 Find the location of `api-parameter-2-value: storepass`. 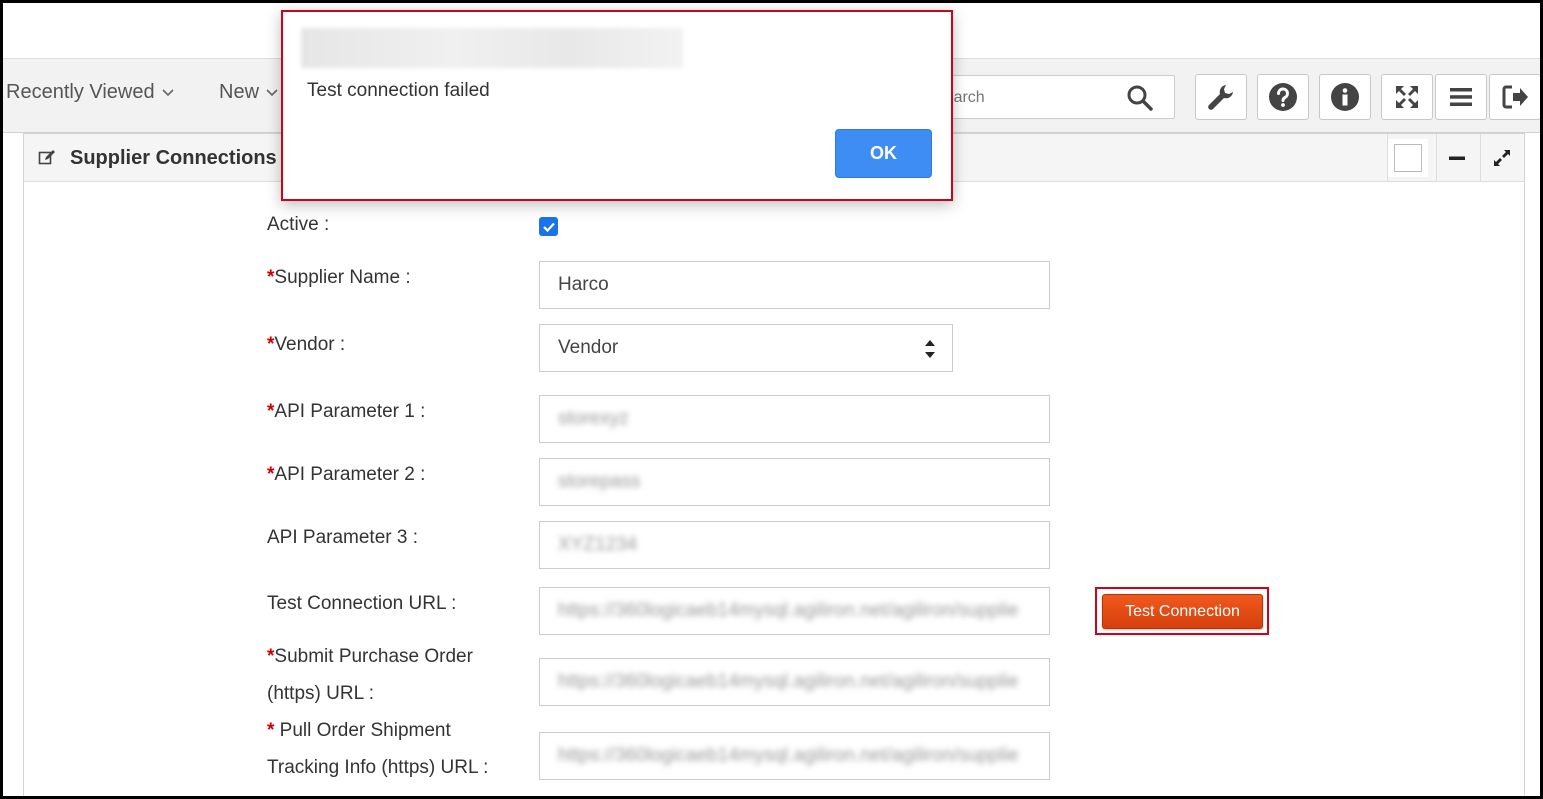

api-parameter-2-value: storepass is located at coordinates (599, 481).